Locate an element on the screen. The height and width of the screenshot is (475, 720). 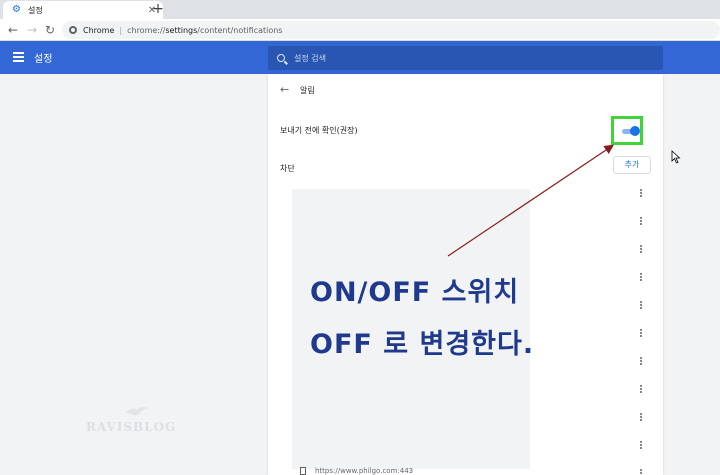
bird-logo-icon is located at coordinates (137, 411).